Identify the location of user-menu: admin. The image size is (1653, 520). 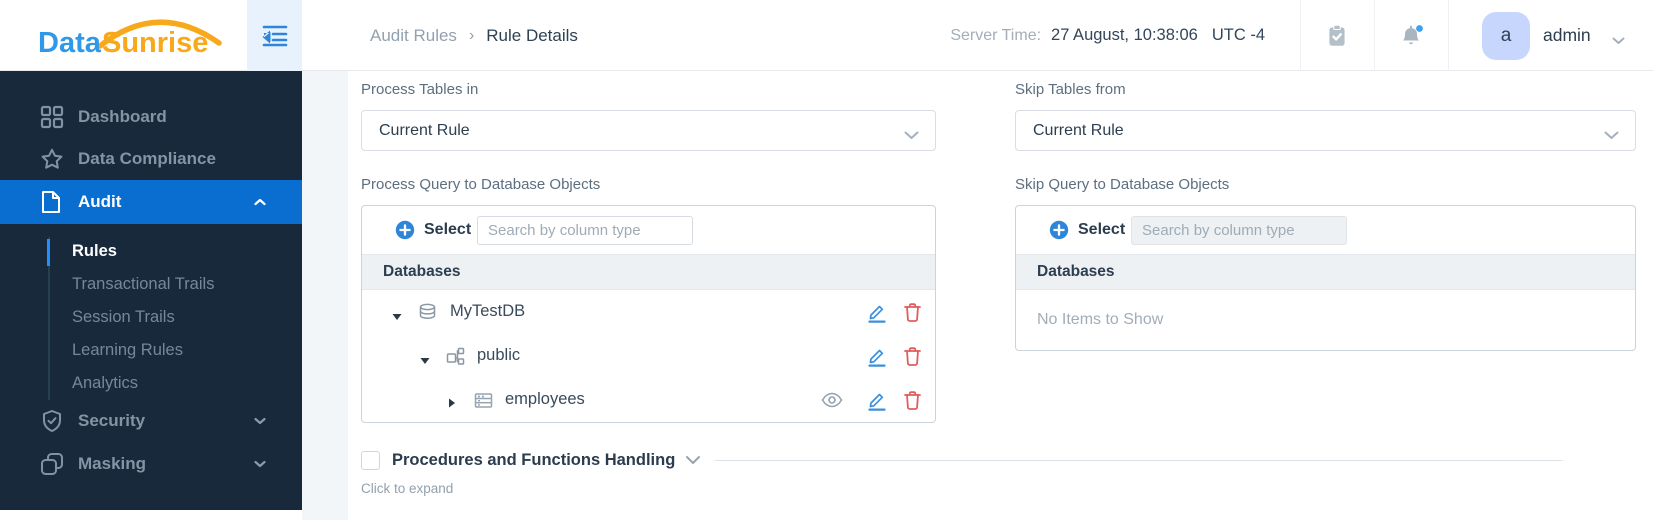
(1567, 35).